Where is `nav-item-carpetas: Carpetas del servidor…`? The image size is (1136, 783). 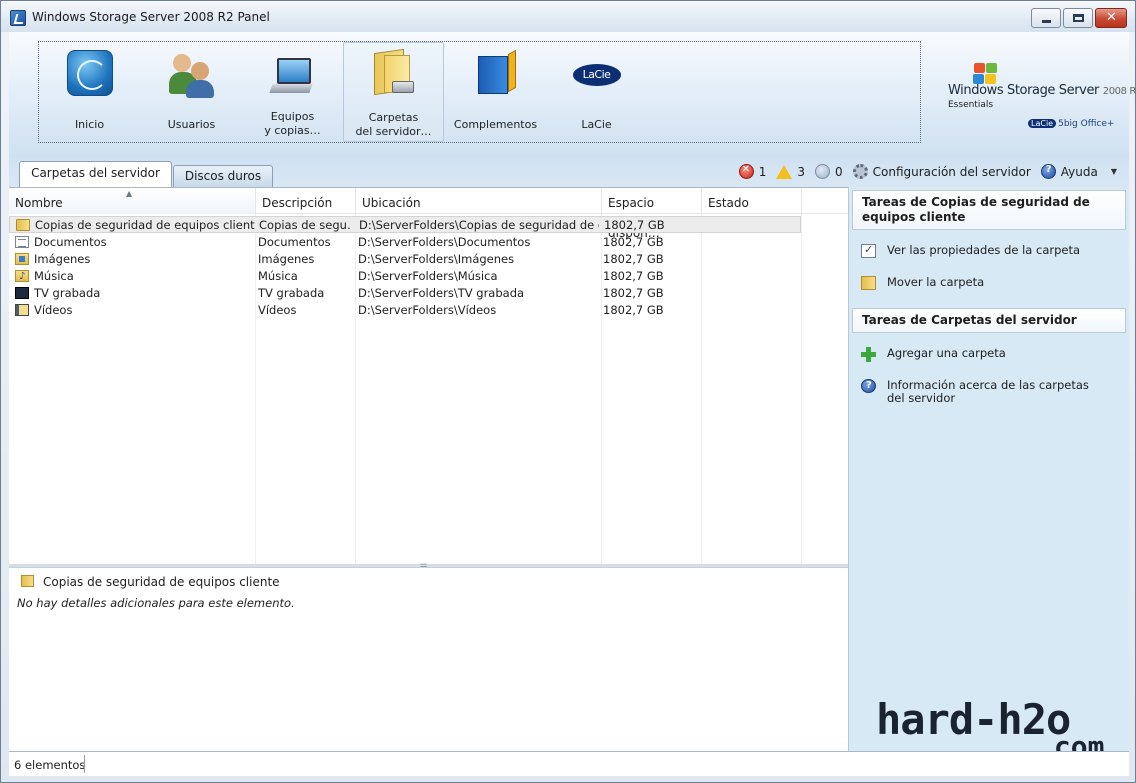 nav-item-carpetas: Carpetas del servidor… is located at coordinates (393, 92).